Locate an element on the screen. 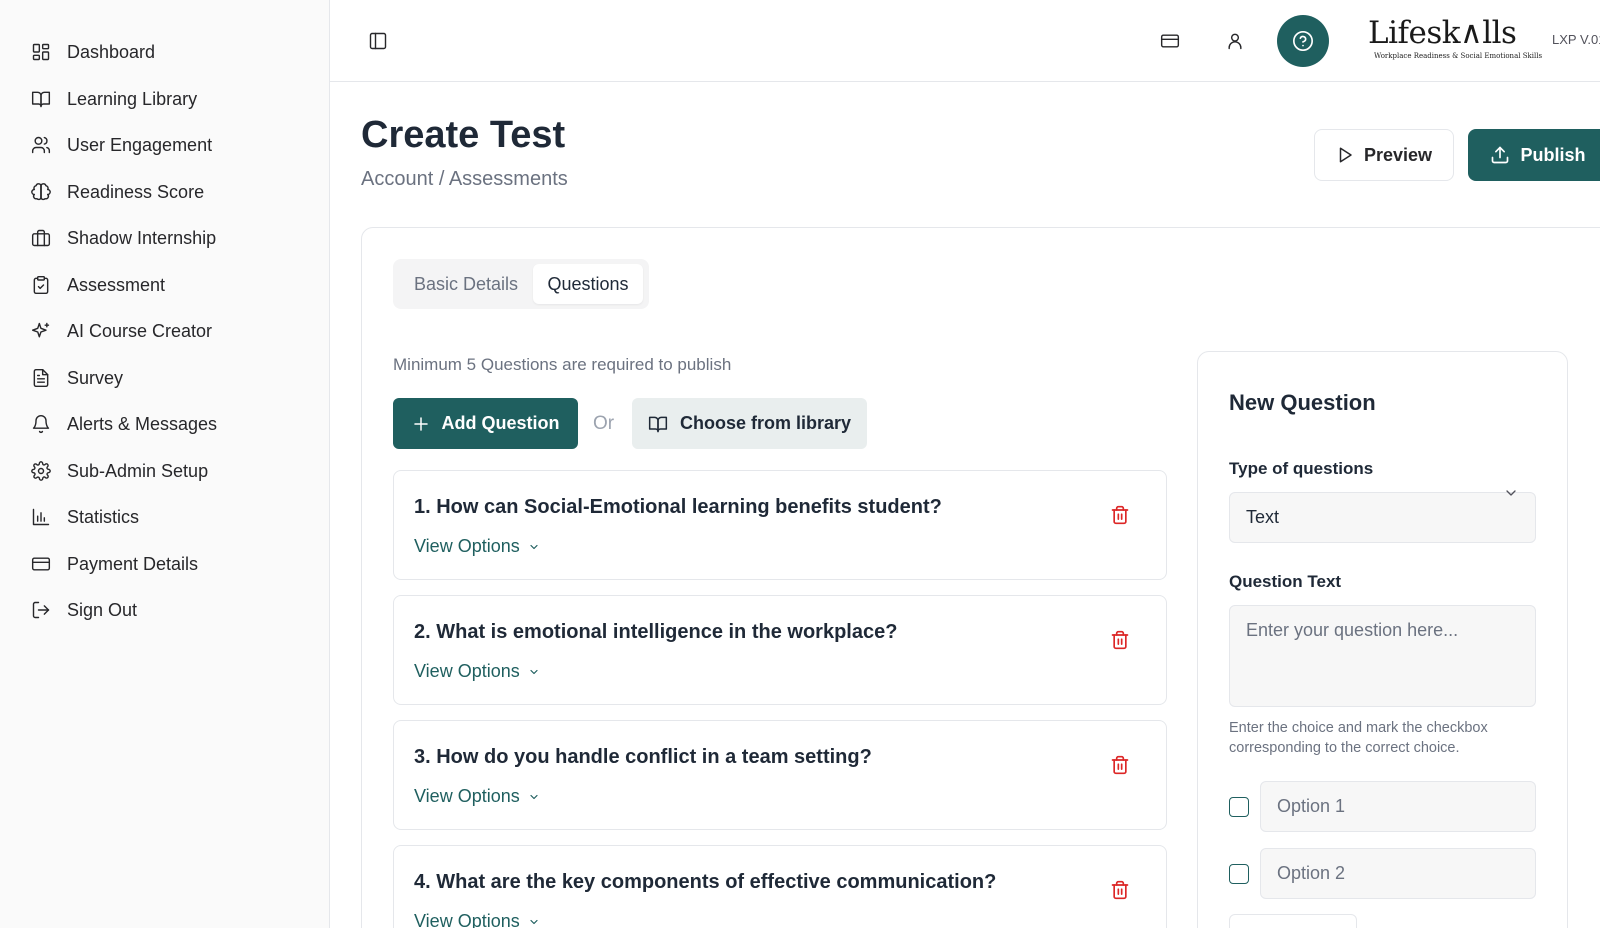 The height and width of the screenshot is (928, 1600). sidebar-item-label: Payment Details is located at coordinates (133, 563).